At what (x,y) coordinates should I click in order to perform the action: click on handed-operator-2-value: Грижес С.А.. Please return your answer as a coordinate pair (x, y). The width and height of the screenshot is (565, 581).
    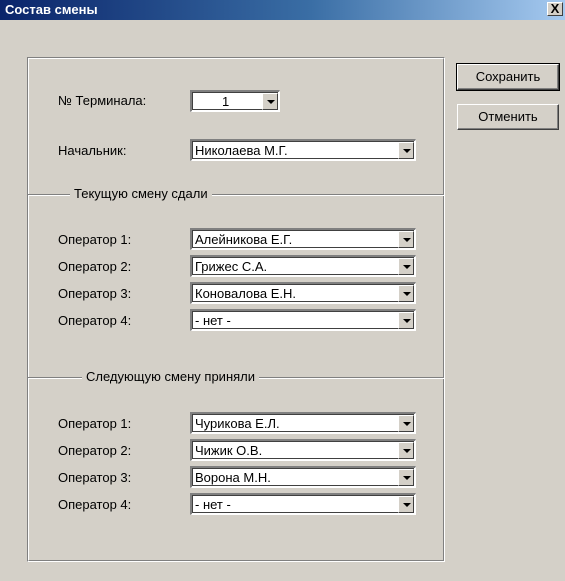
    Looking at the image, I should click on (231, 266).